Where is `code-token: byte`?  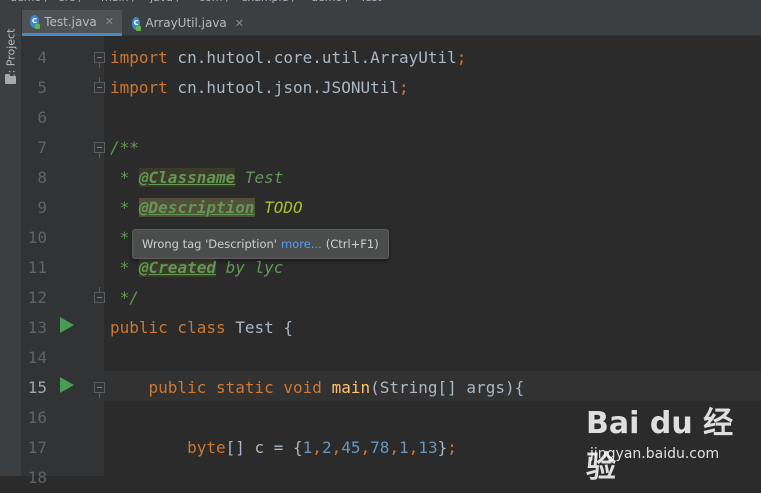
code-token: byte is located at coordinates (168, 447).